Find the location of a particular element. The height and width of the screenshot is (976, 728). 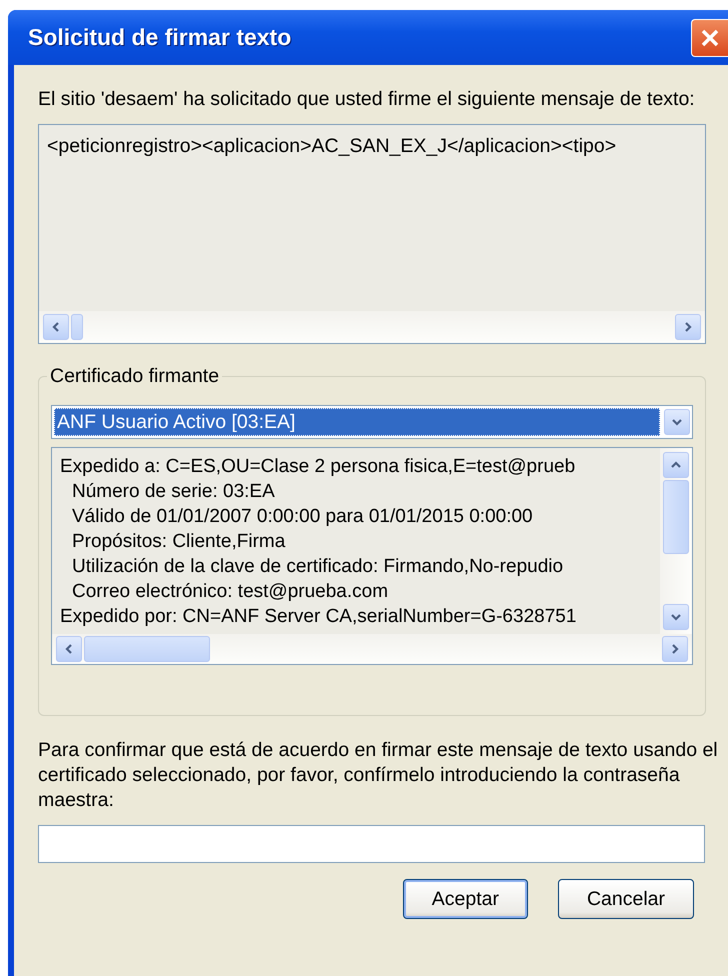

detail-line: Expedido por: CN=ANF Server CA,serialNumber=G-6328751 is located at coordinates (319, 617).